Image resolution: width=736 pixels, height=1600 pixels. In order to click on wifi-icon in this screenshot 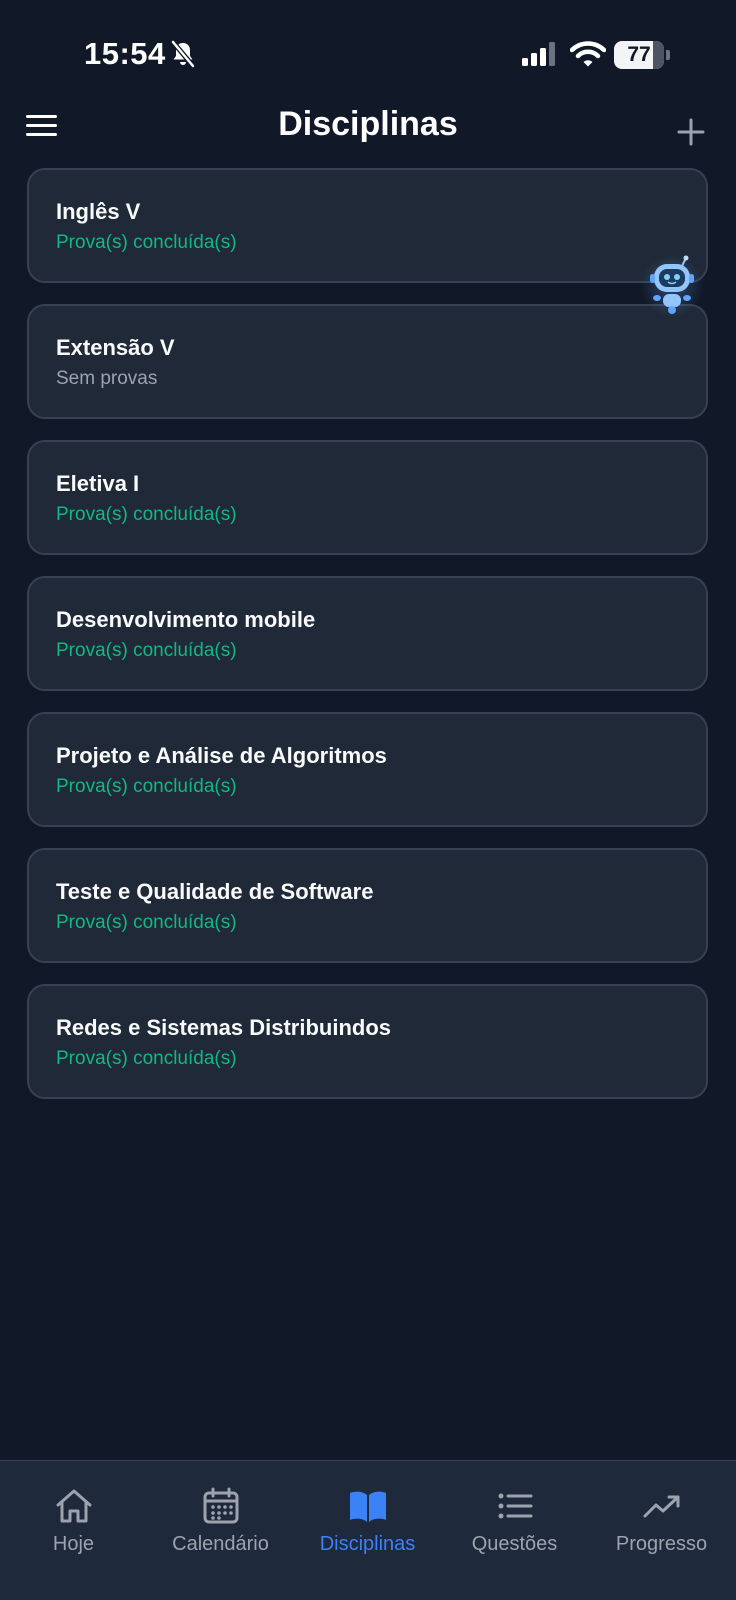, I will do `click(588, 54)`.